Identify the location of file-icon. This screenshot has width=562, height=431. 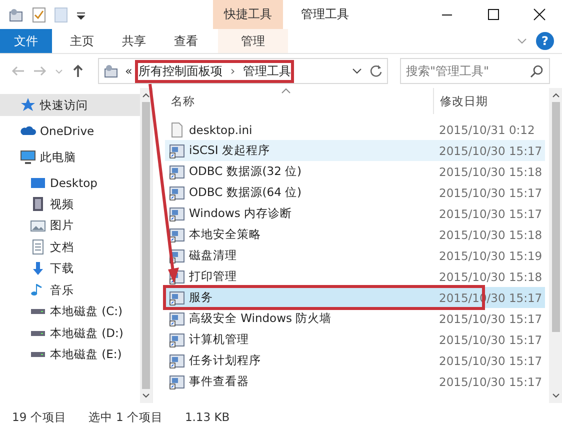
(177, 130).